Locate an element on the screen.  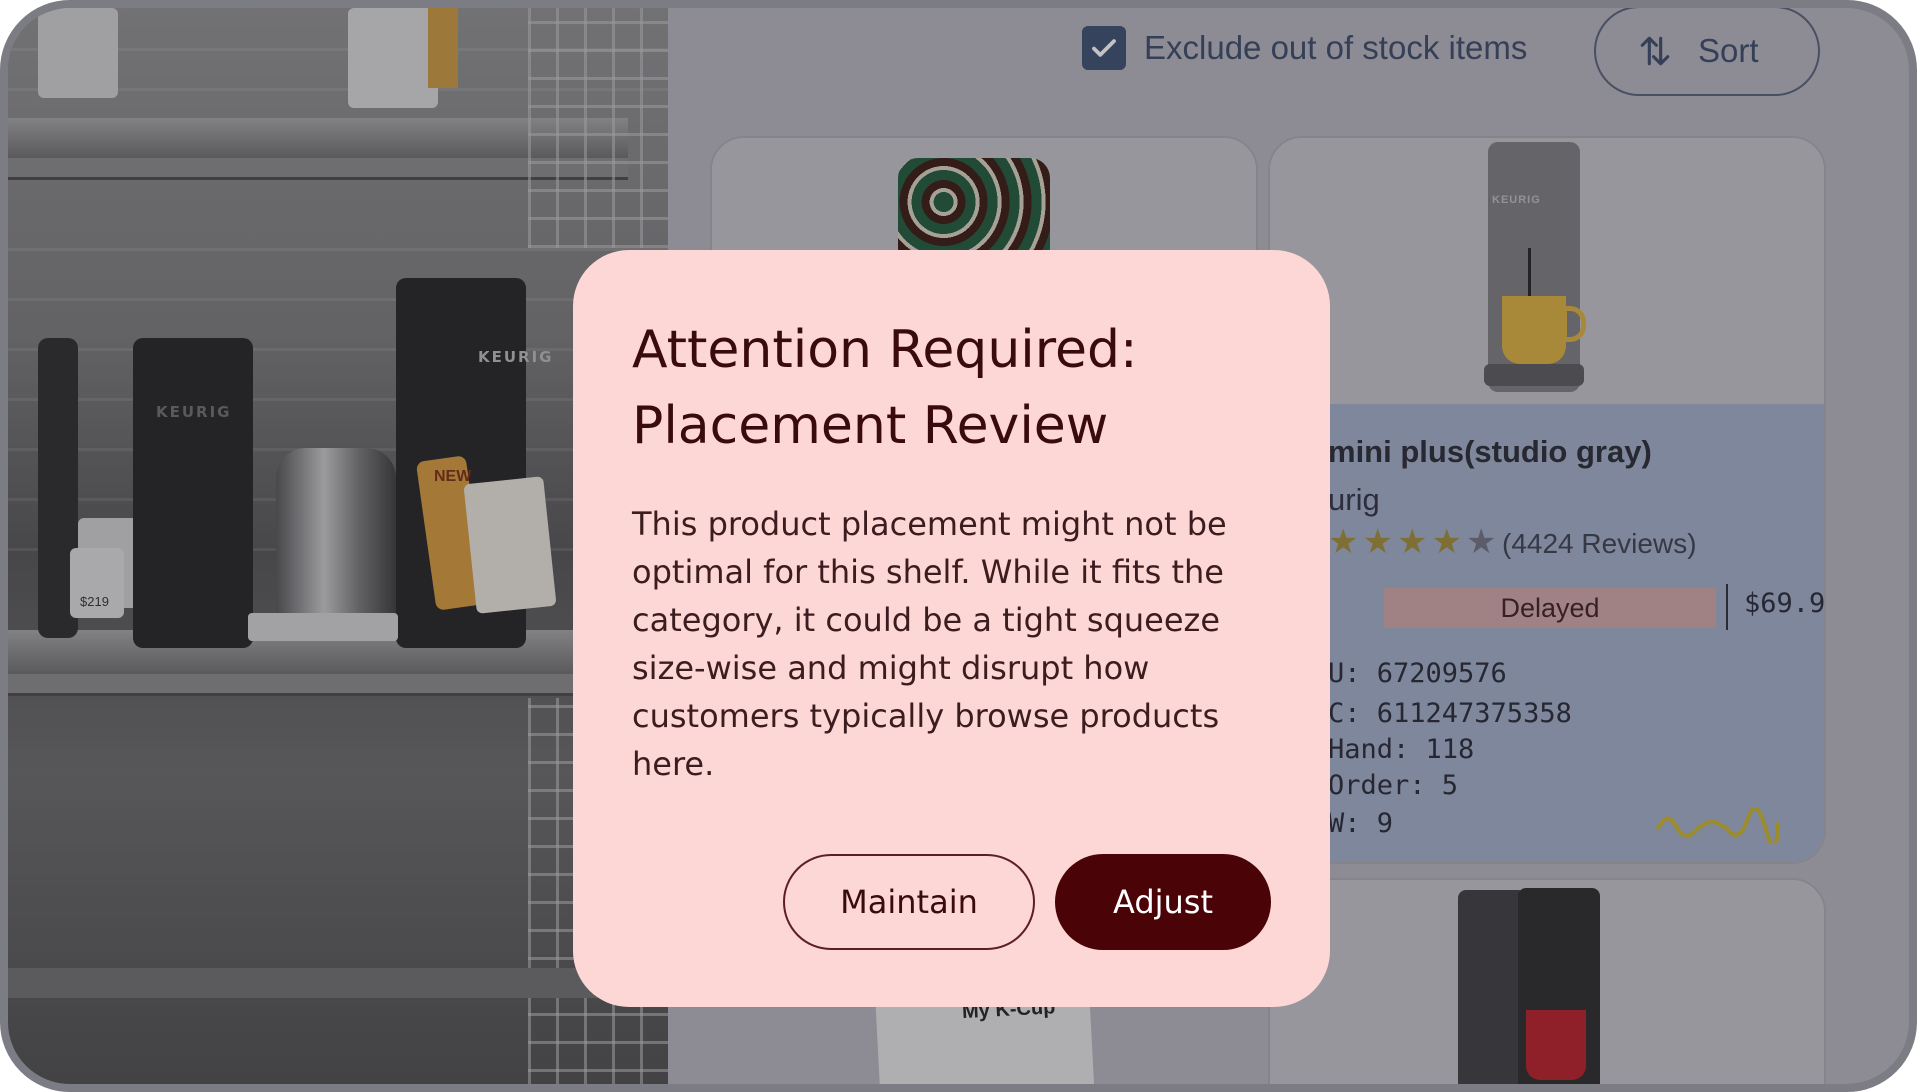
price-divider is located at coordinates (1727, 607).